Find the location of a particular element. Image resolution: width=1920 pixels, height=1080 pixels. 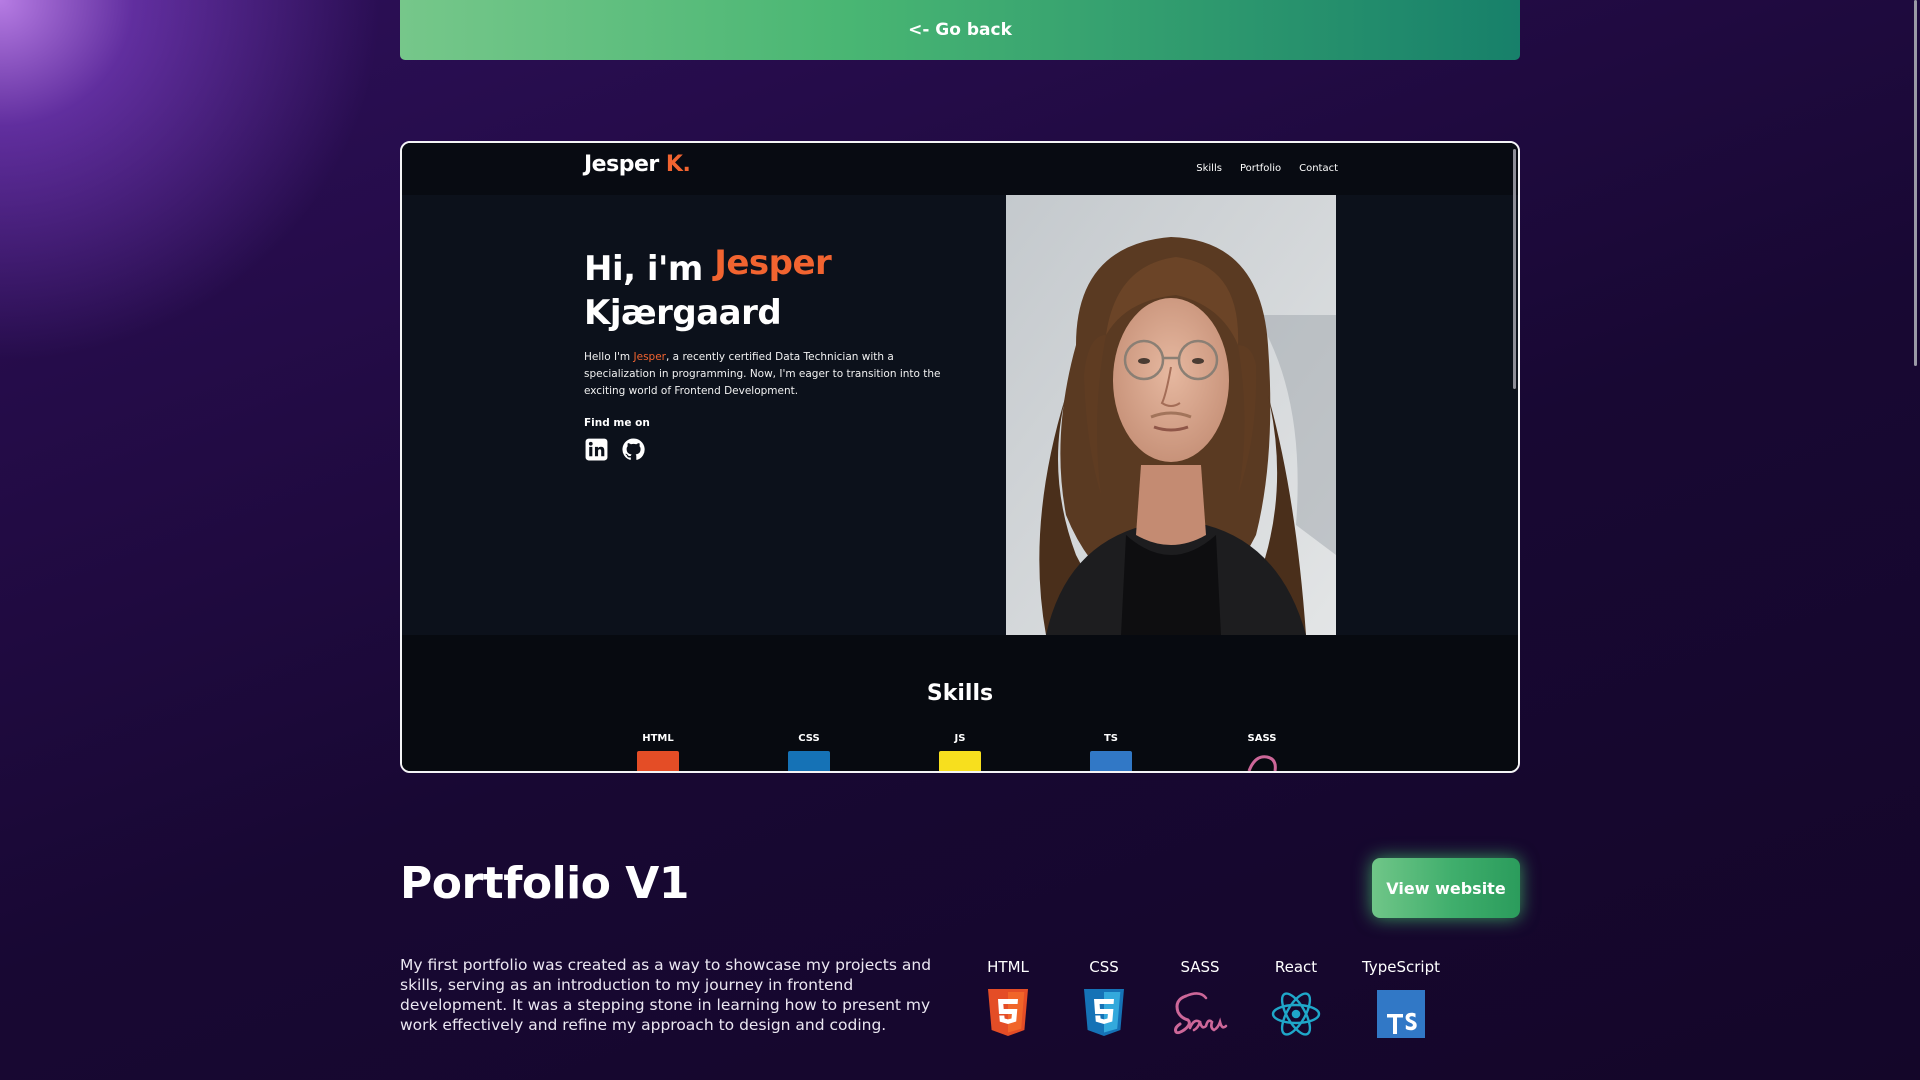

skill-label: CSS is located at coordinates (809, 738).